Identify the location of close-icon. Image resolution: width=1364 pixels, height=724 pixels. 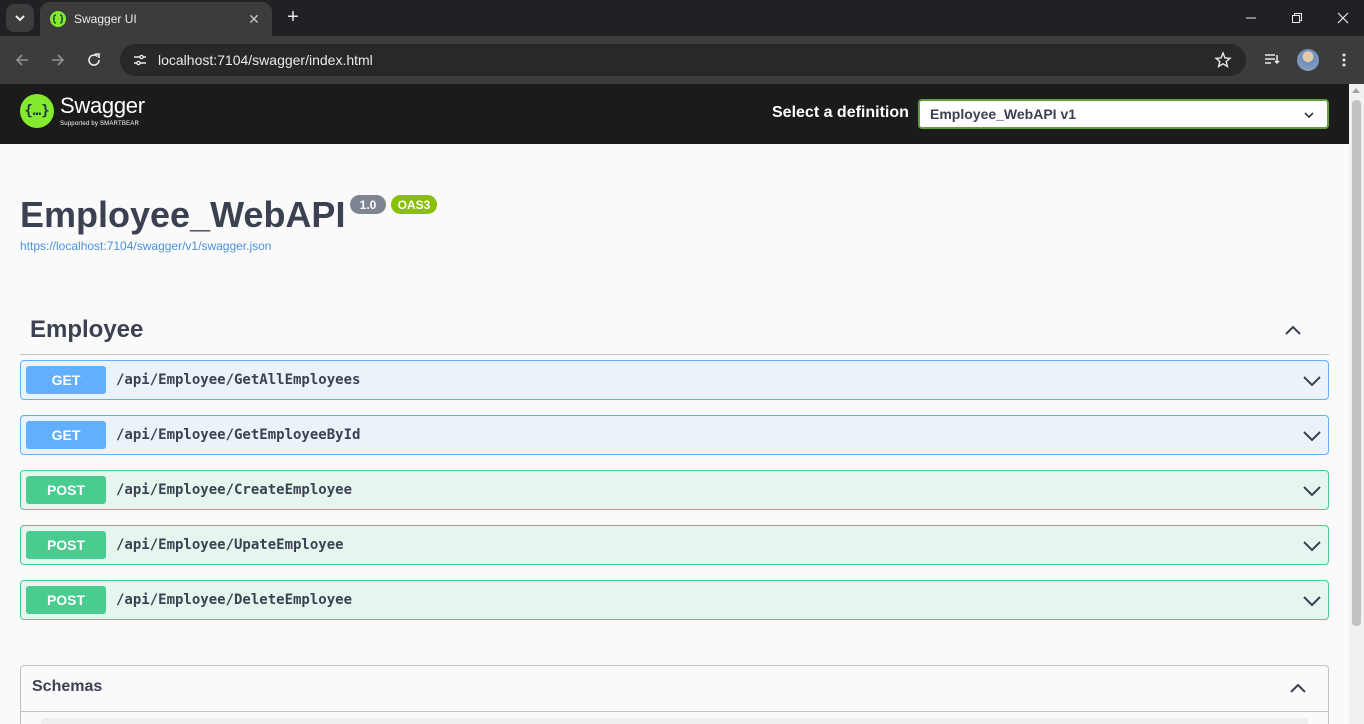
(1343, 18).